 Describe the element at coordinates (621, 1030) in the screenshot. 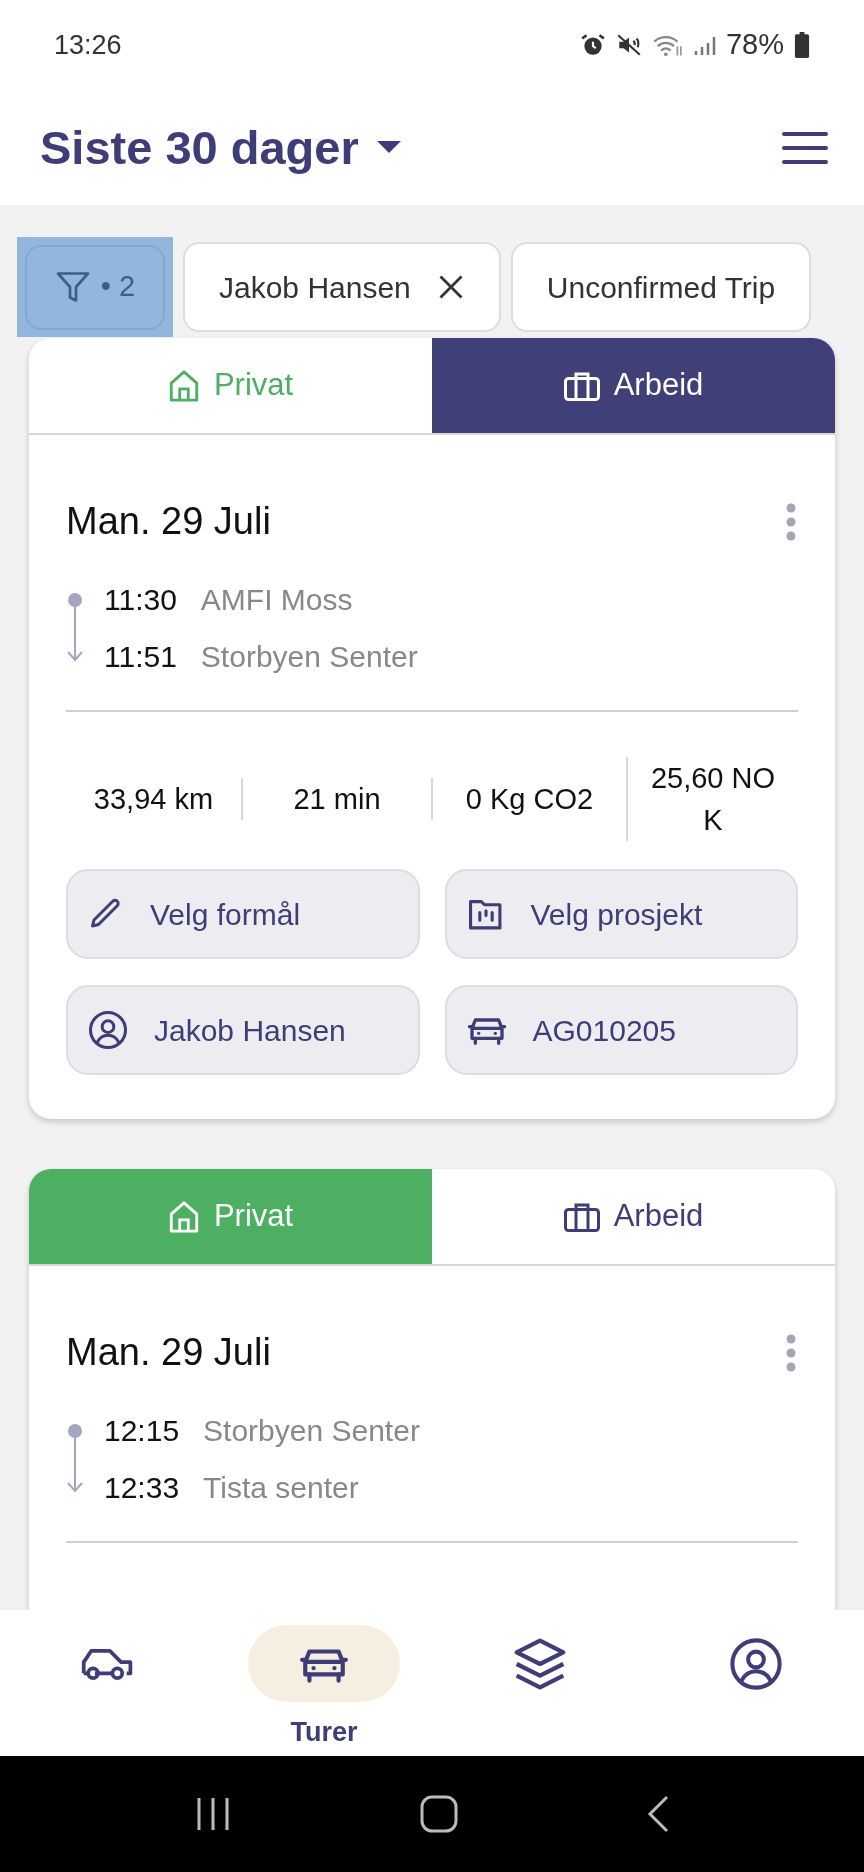

I see `trip-action-button: AG010205` at that location.